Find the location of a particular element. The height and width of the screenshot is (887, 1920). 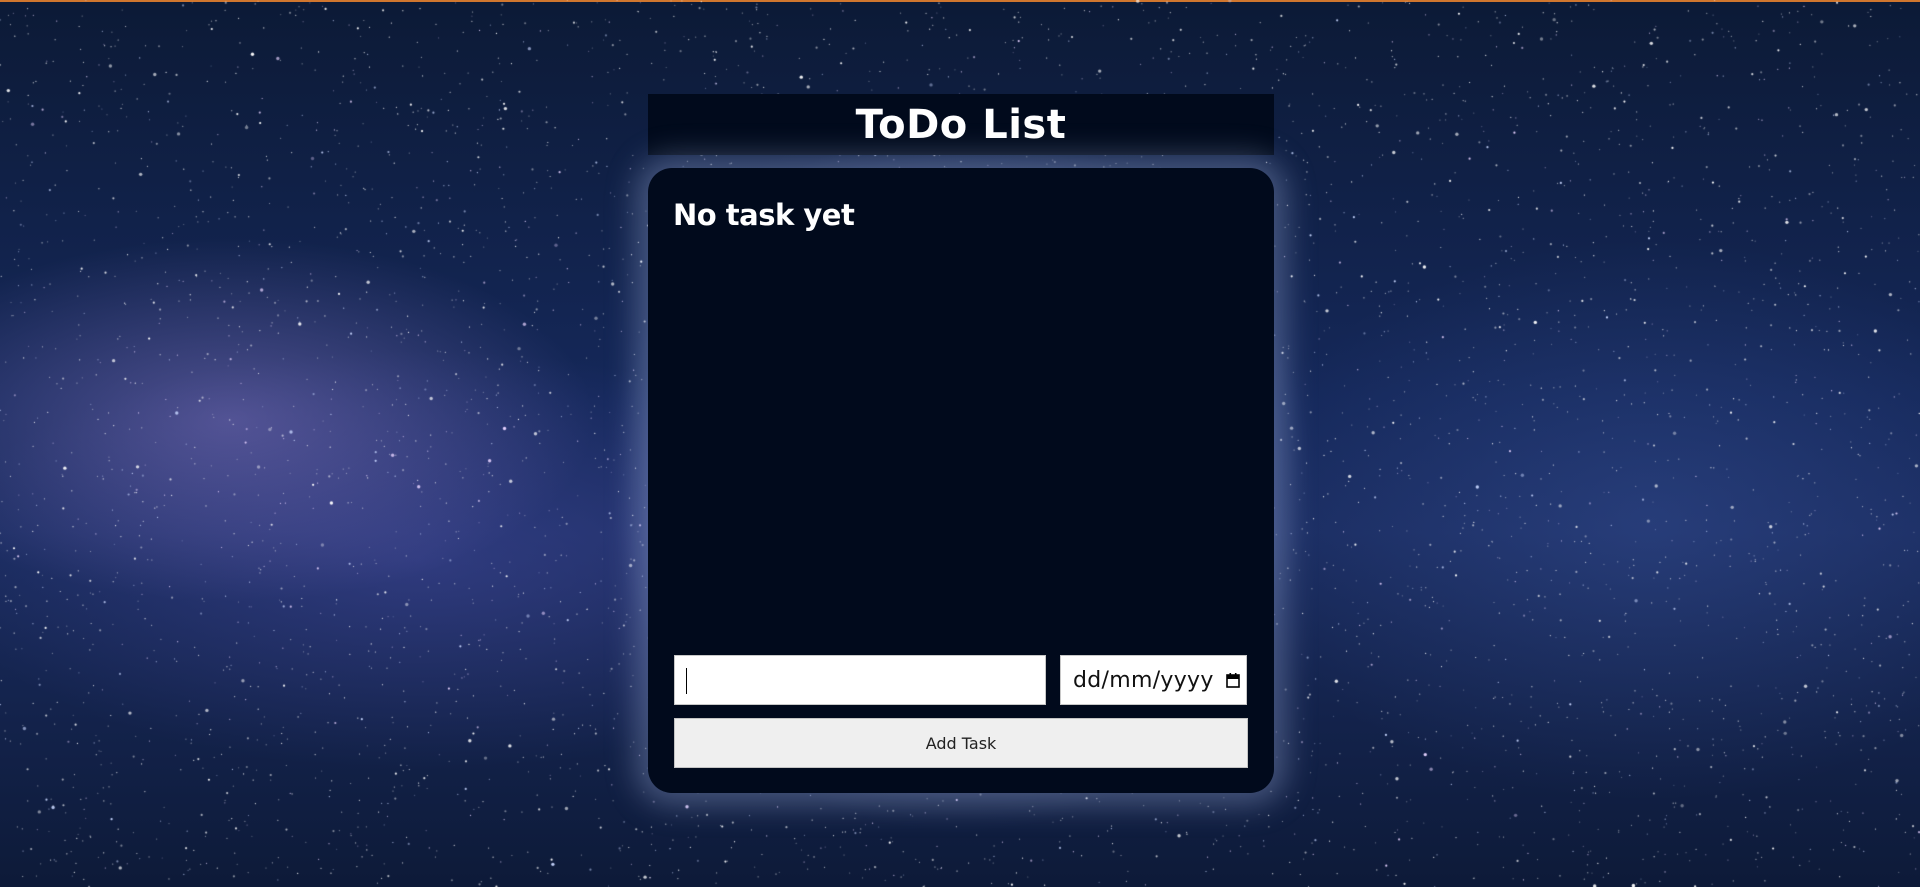

empty-task-message: No task yet is located at coordinates (764, 215).